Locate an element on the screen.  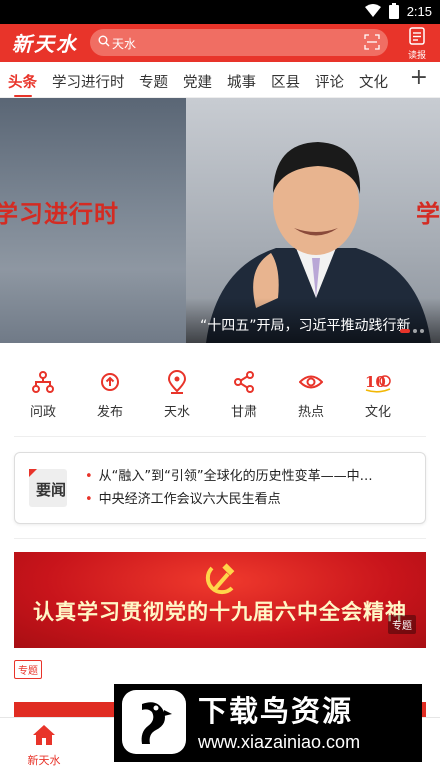
topic-tag: 专题 is located at coordinates (402, 624).